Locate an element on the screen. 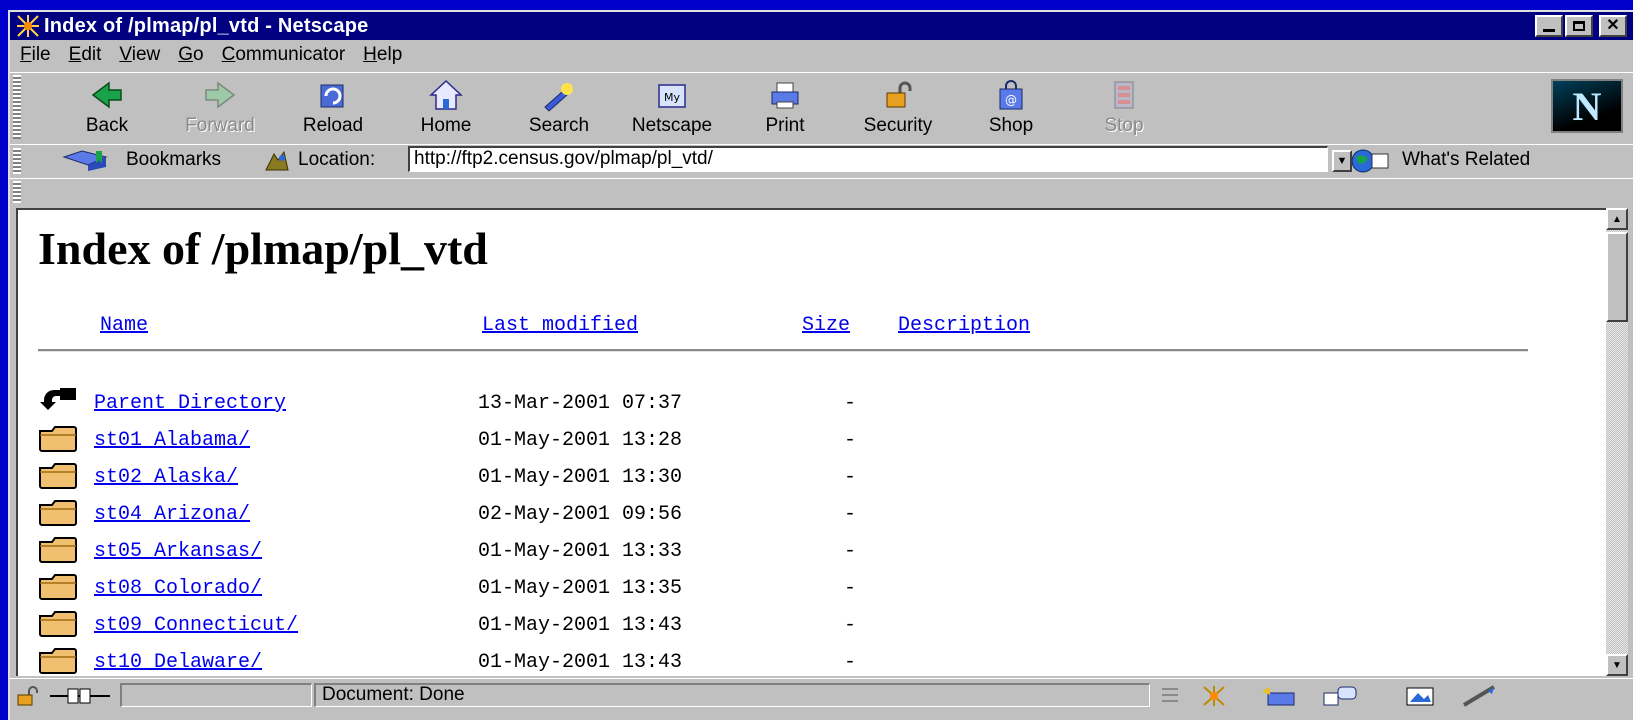 This screenshot has height=720, width=1633. location-url-input: http://ftp2.census.gov/plmap/pl_vtd/ is located at coordinates (868, 159).